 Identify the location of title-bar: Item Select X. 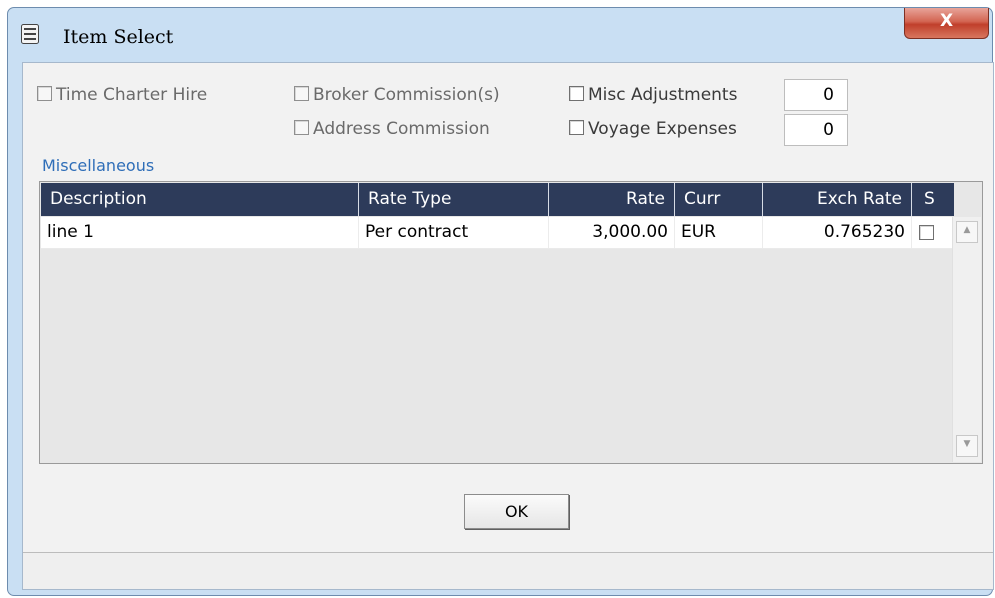
(500, 34).